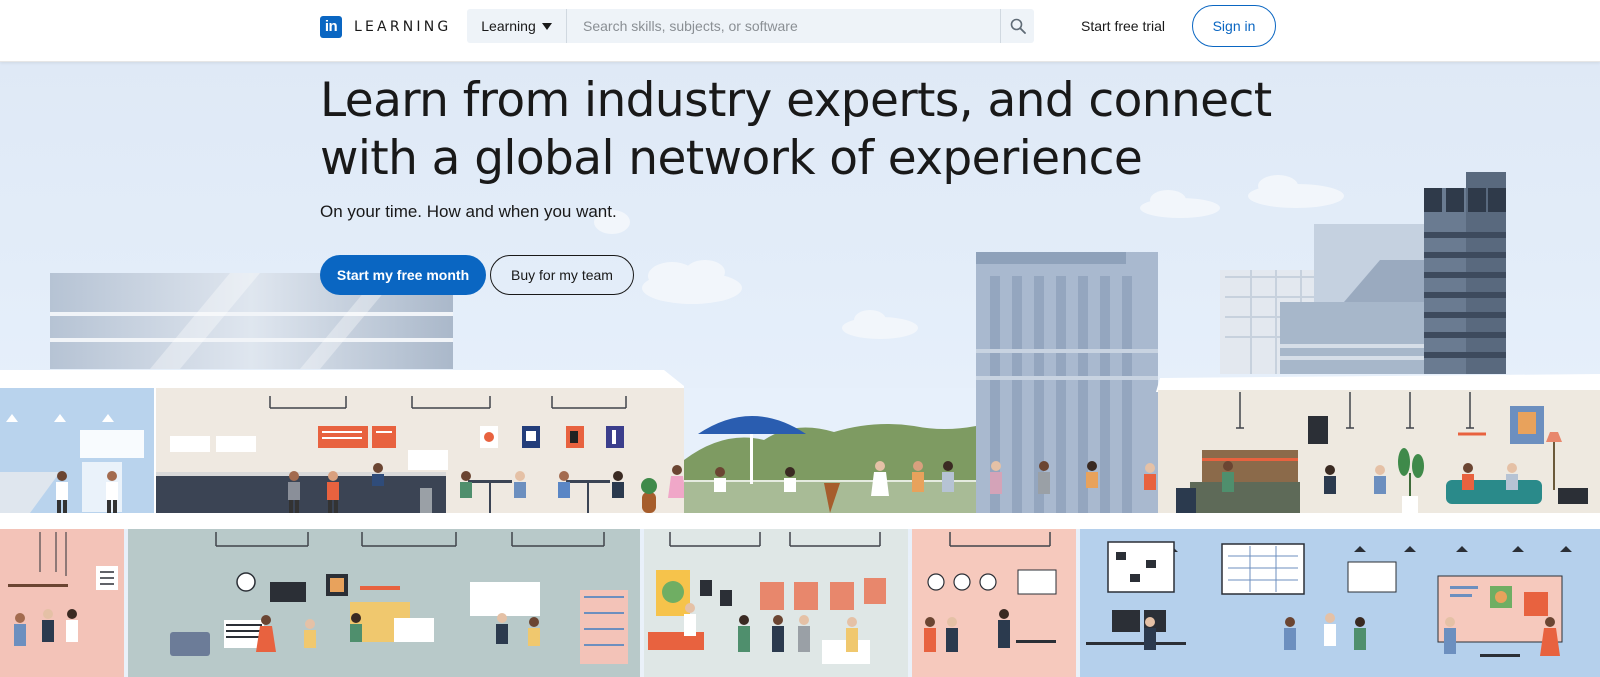 The width and height of the screenshot is (1600, 677). What do you see at coordinates (783, 26) in the screenshot?
I see `search-input` at bounding box center [783, 26].